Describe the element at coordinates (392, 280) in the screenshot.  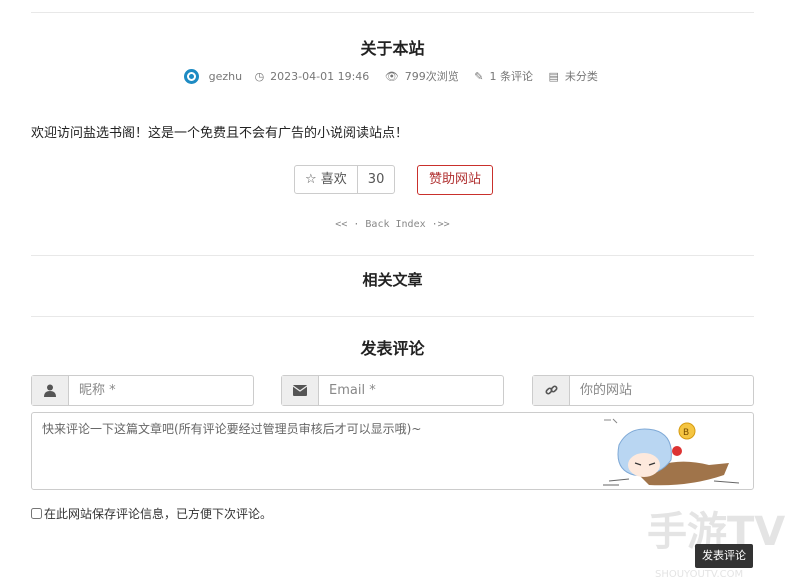
I see `related-title: 相关文章` at that location.